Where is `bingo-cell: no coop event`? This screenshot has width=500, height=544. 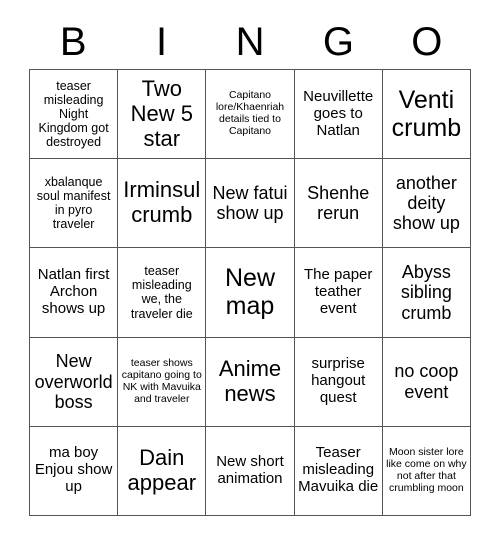
bingo-cell: no coop event is located at coordinates (426, 382).